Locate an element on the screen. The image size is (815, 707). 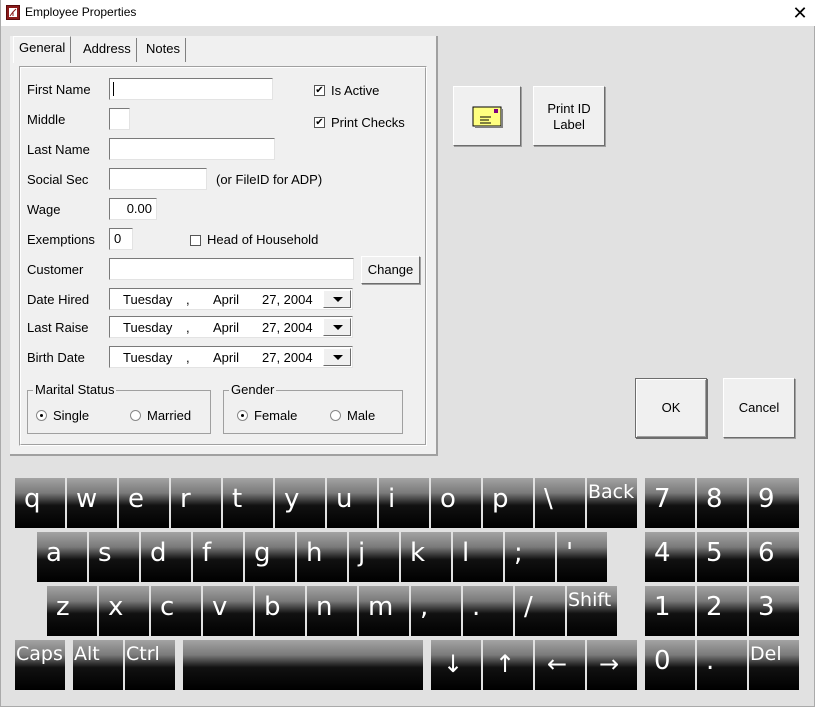
key-4: 4 is located at coordinates (670, 557).